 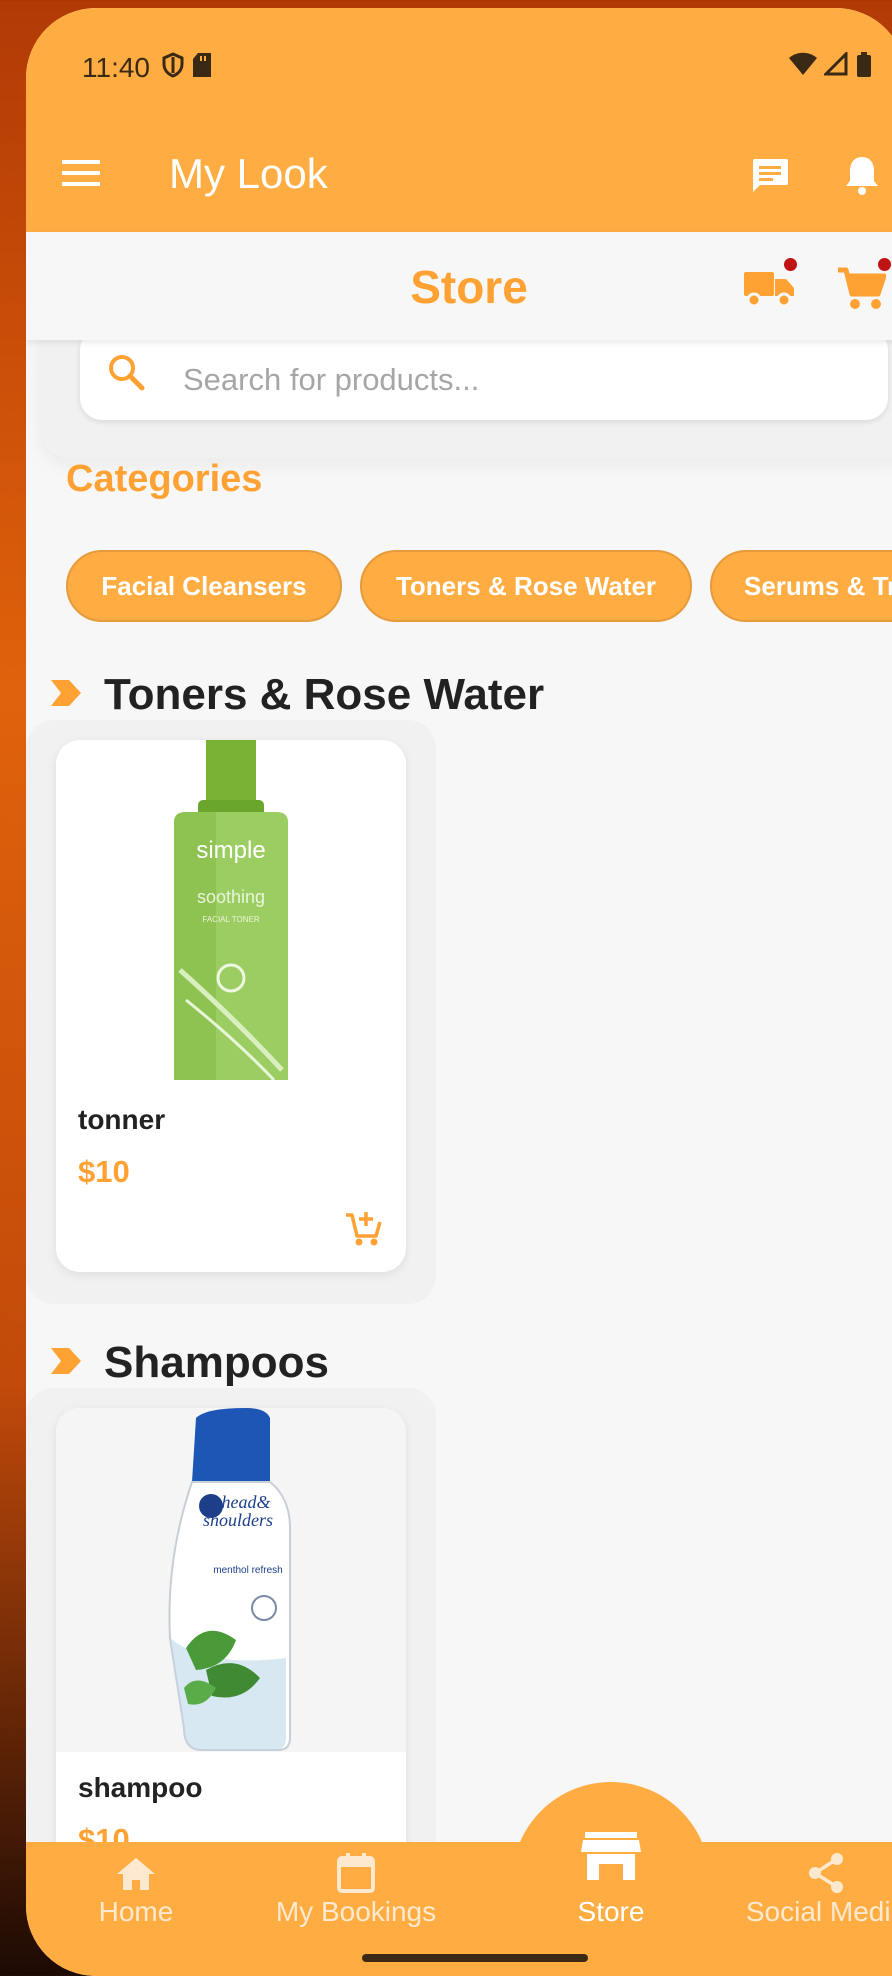 What do you see at coordinates (216, 1362) in the screenshot?
I see `section-title-shampoos: Shampoos` at bounding box center [216, 1362].